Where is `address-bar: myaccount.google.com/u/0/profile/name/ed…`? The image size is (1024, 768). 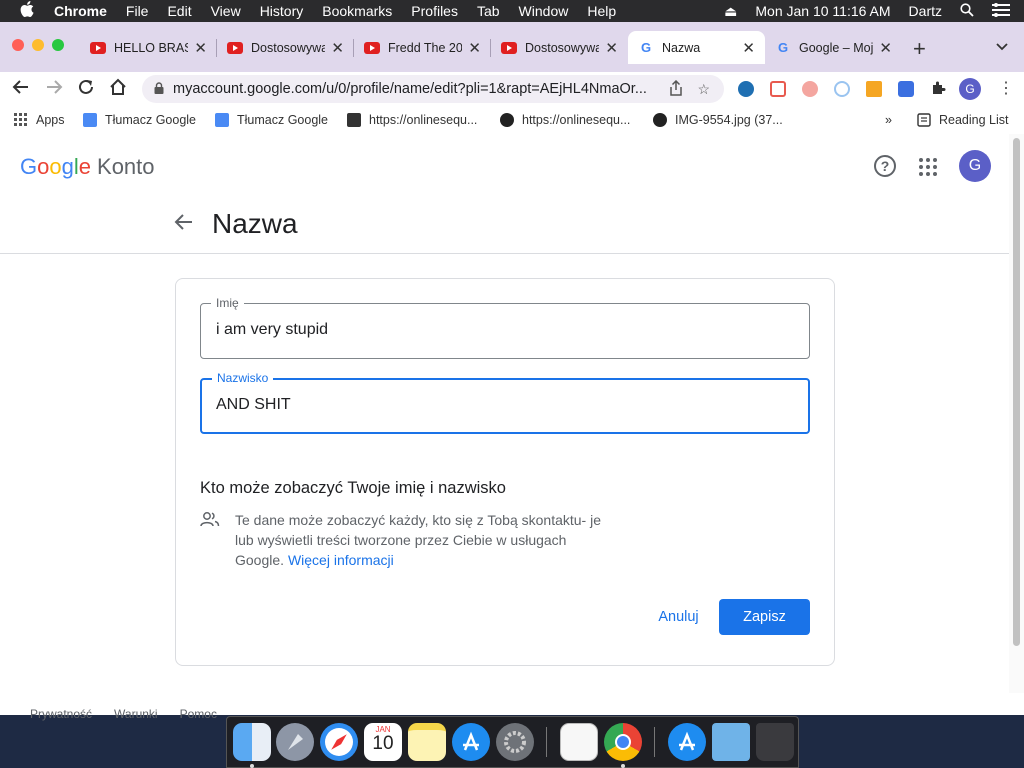 address-bar: myaccount.google.com/u/0/profile/name/ed… is located at coordinates (433, 89).